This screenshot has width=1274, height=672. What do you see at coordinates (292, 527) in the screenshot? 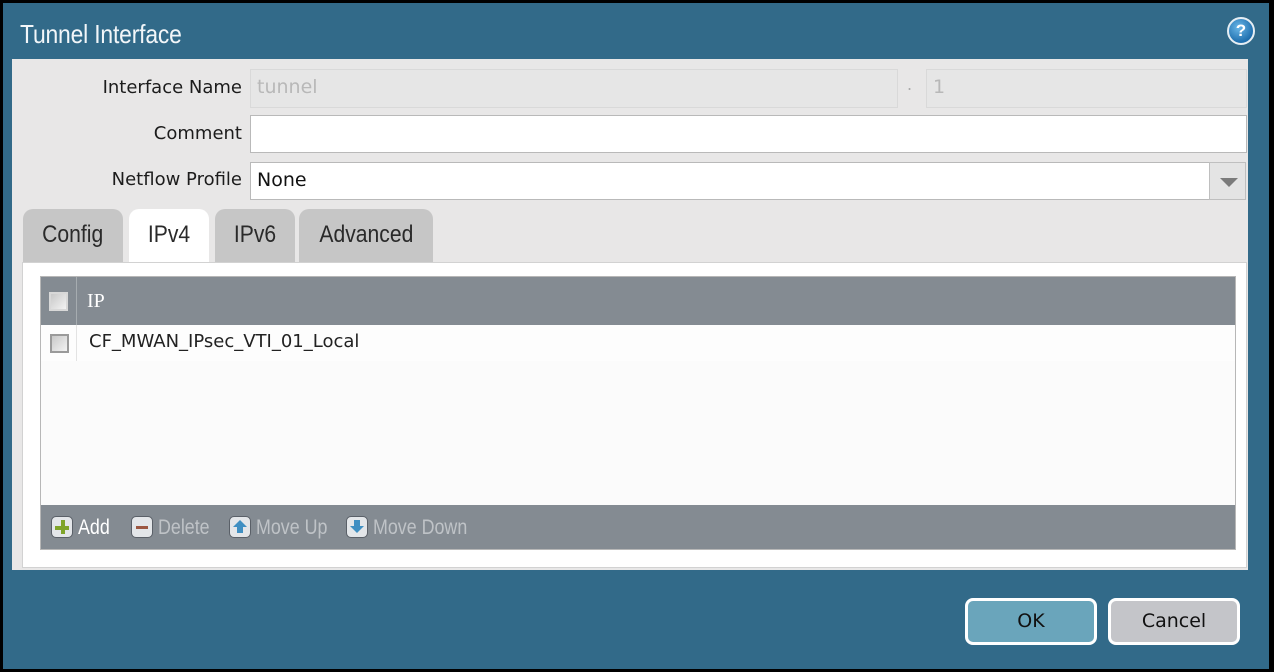
I see `move-up-label: Move Up` at bounding box center [292, 527].